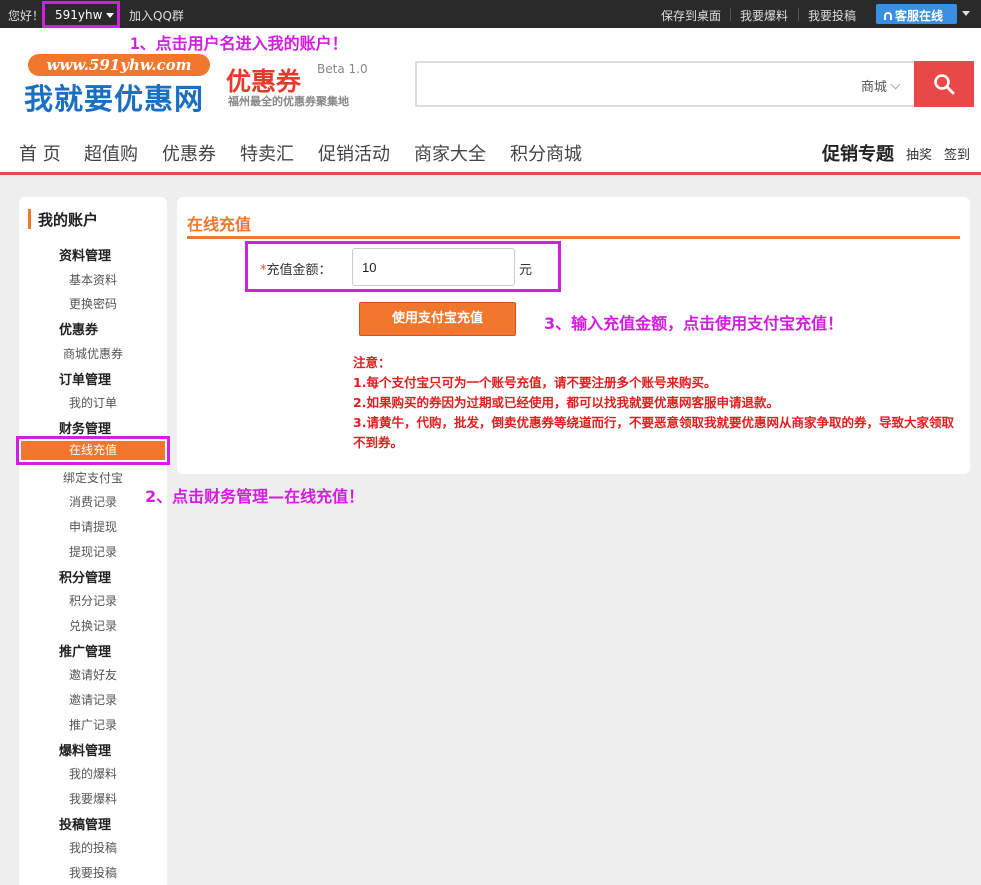 Image resolution: width=981 pixels, height=885 pixels. Describe the element at coordinates (255, 496) in the screenshot. I see `step2-annotation: 2、点击财务管理—在线充值！` at that location.